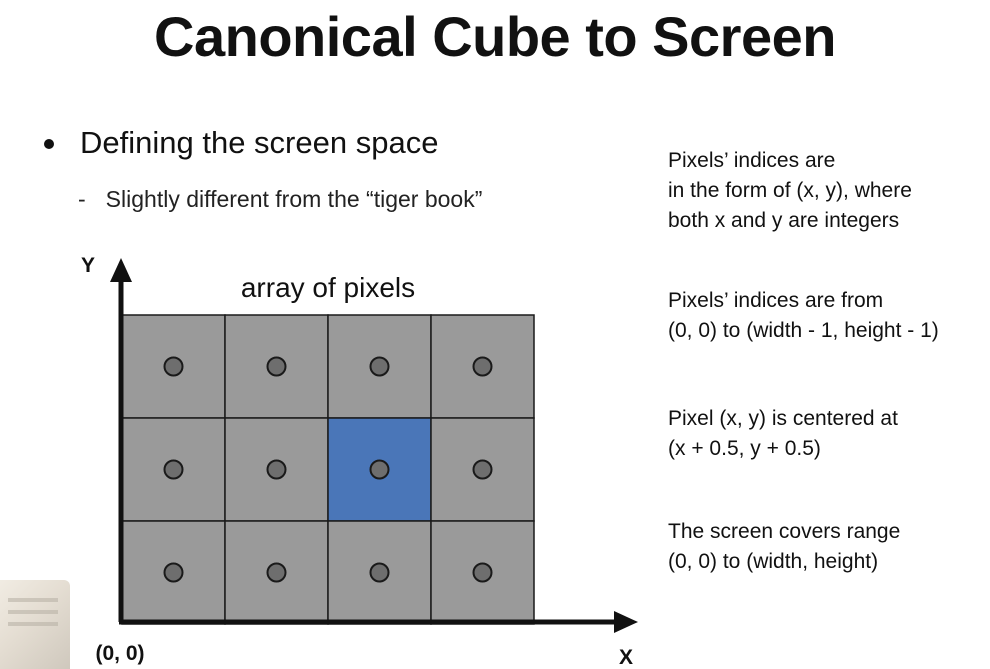 The height and width of the screenshot is (669, 990). Describe the element at coordinates (88, 265) in the screenshot. I see `y-axis-label: Y` at that location.